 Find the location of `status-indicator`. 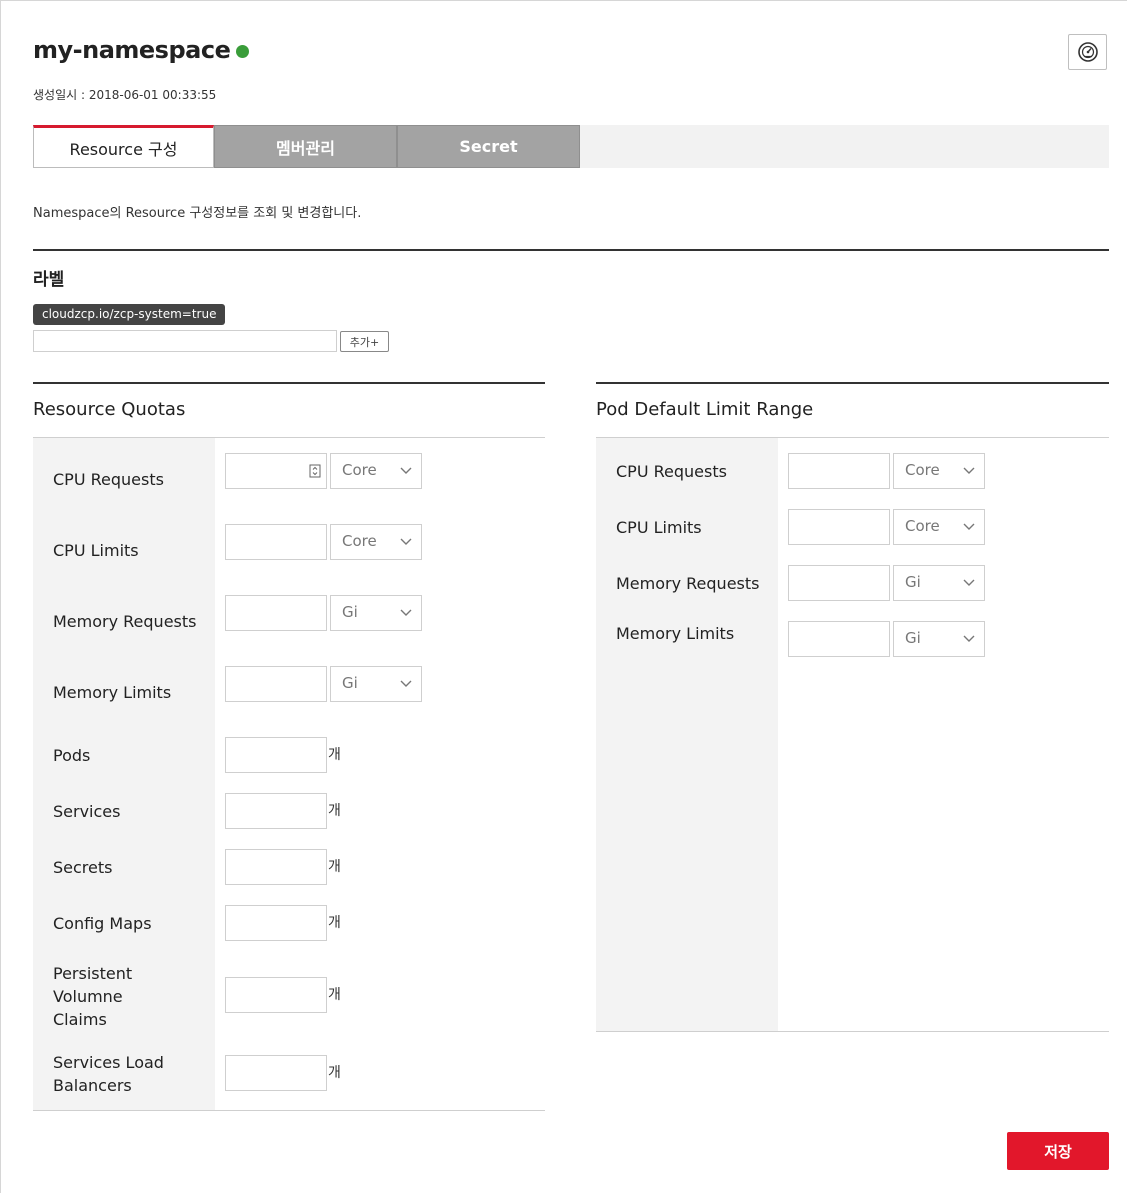

status-indicator is located at coordinates (243, 51).